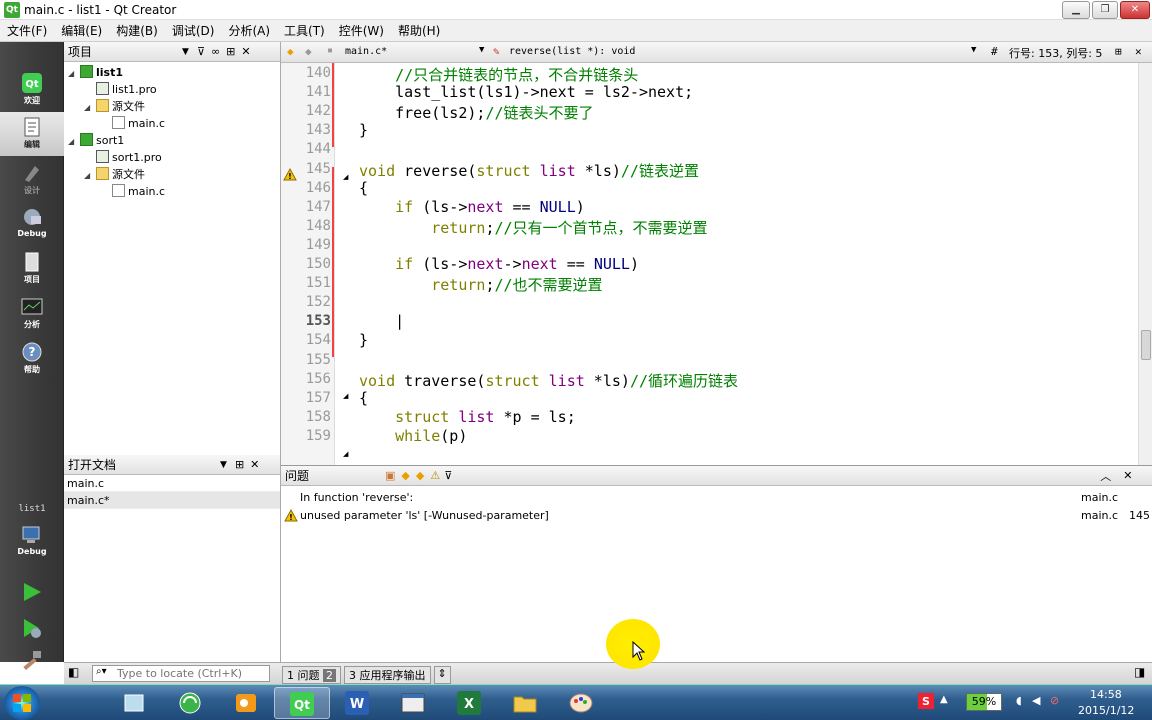  Describe the element at coordinates (123, 157) in the screenshot. I see `tree-item: sort1.pro` at that location.